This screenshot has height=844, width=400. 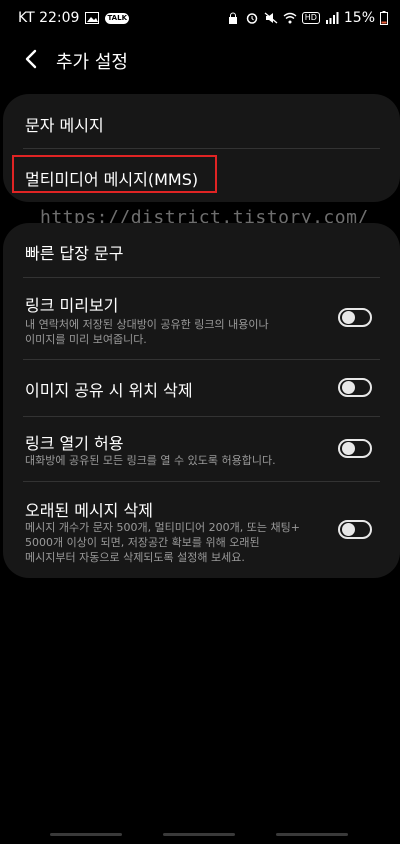 I want to click on link-preview-toggle, so click(x=355, y=317).